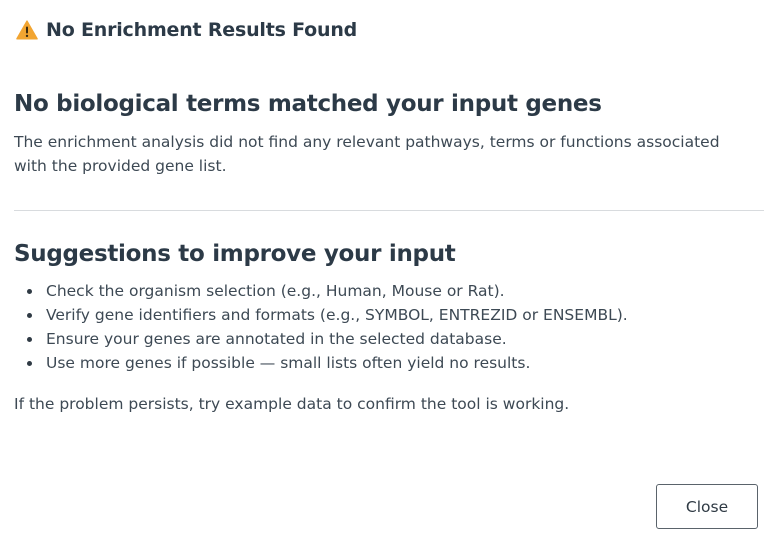 This screenshot has width=774, height=542. I want to click on warning-triangle-icon, so click(27, 30).